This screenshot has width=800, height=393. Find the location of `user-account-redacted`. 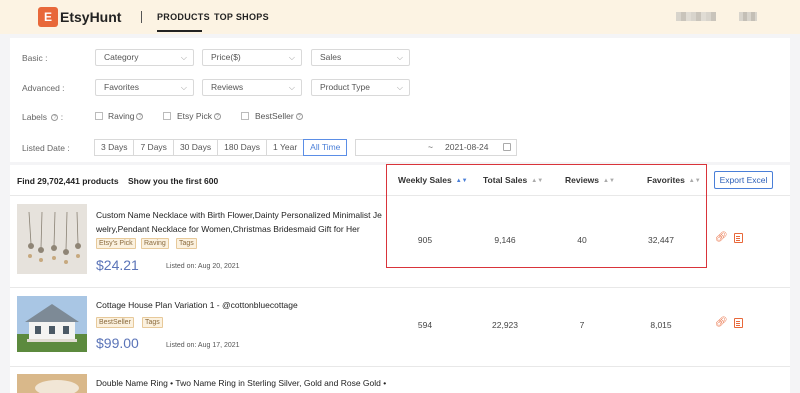

user-account-redacted is located at coordinates (696, 16).